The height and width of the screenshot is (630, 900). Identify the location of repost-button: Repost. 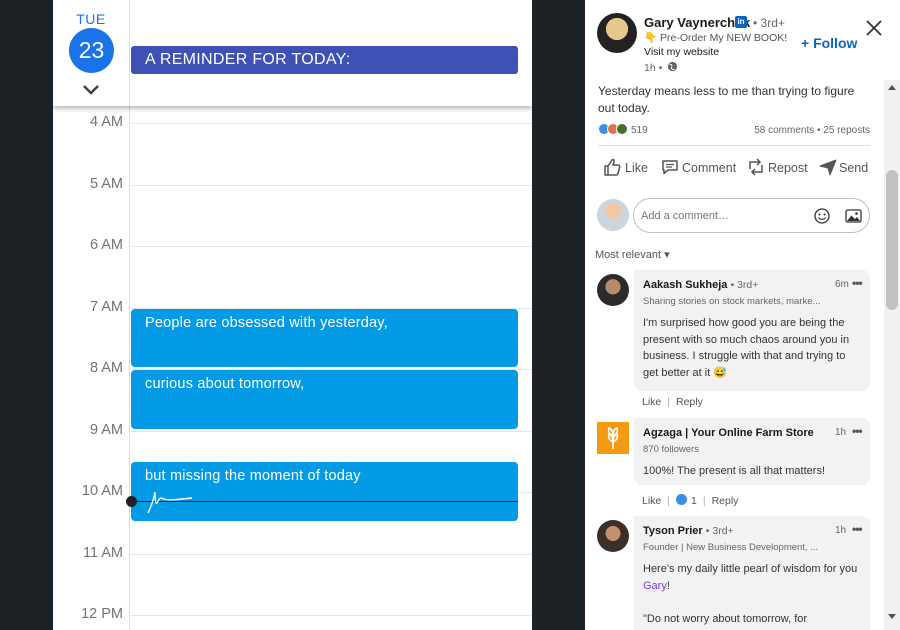
(778, 168).